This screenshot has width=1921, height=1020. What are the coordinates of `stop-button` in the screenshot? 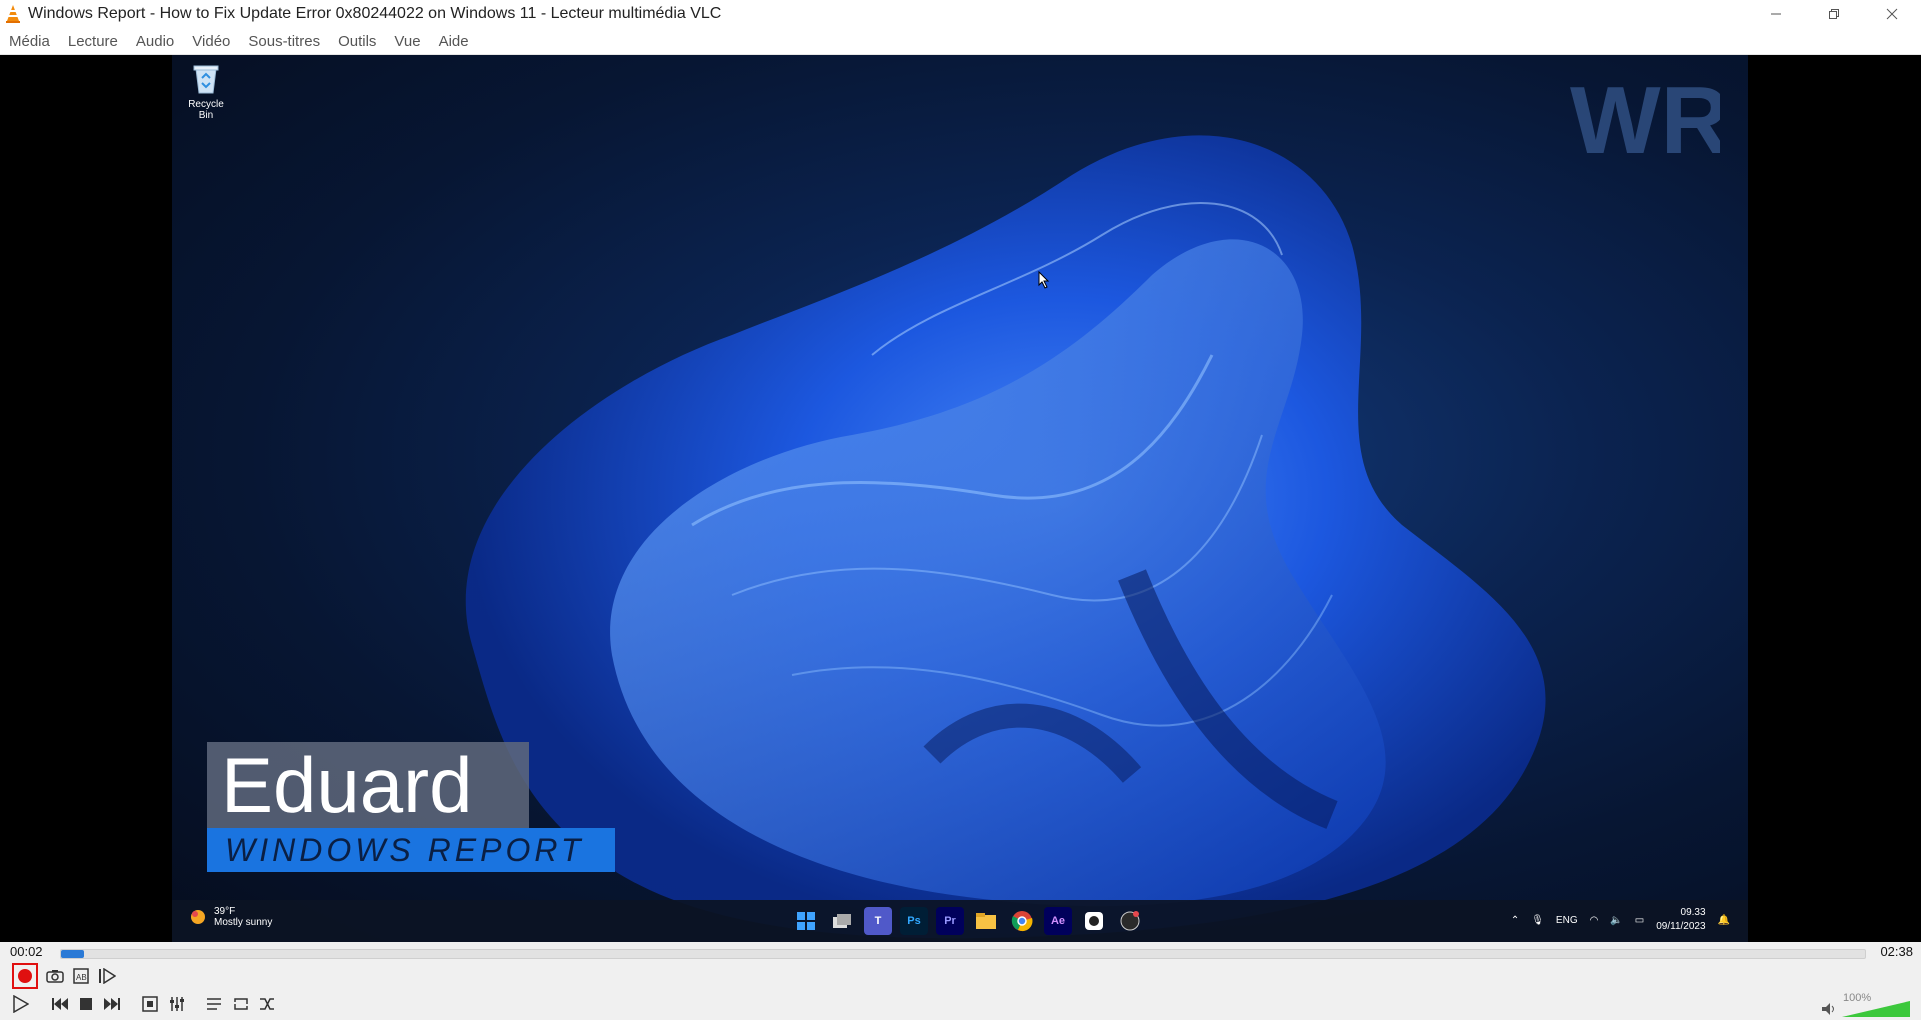 It's located at (86, 1004).